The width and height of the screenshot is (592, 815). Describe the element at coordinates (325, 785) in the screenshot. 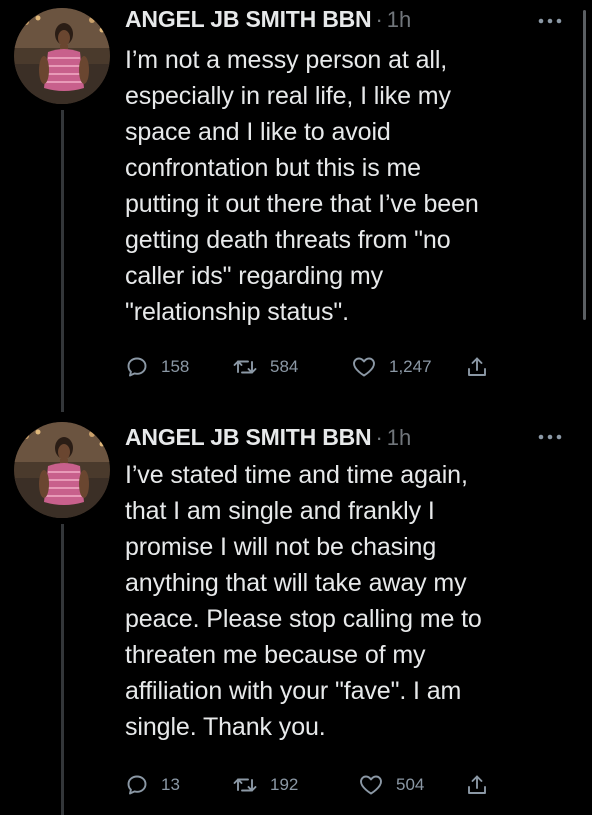

I see `tweet-actions: 13 192 504` at that location.